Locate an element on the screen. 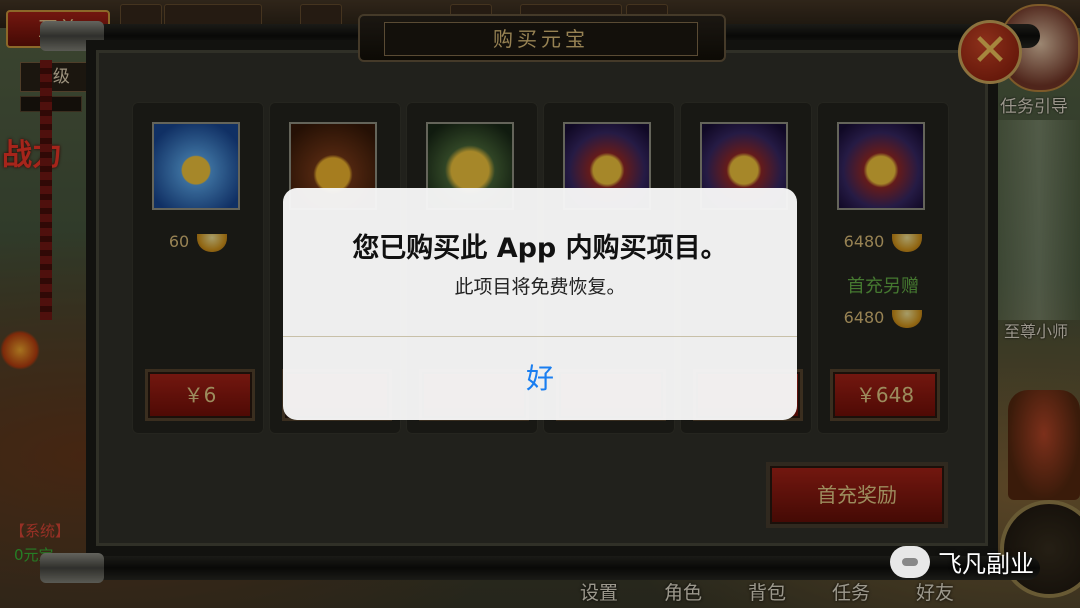  alert-ok-button: 好 is located at coordinates (540, 378).